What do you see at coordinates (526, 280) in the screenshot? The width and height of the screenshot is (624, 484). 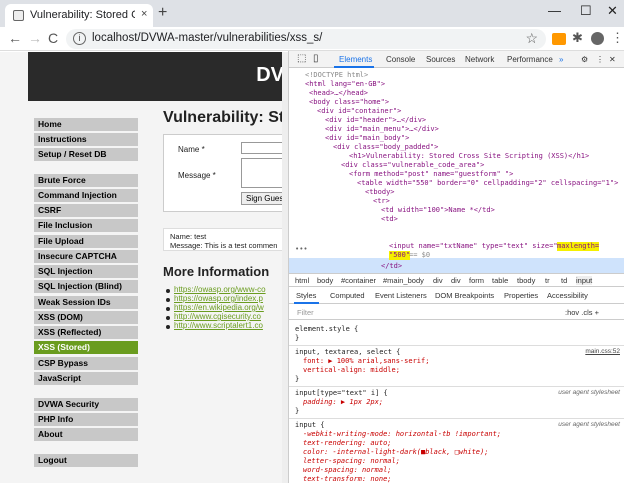 I see `crumb-tbody: tbody` at bounding box center [526, 280].